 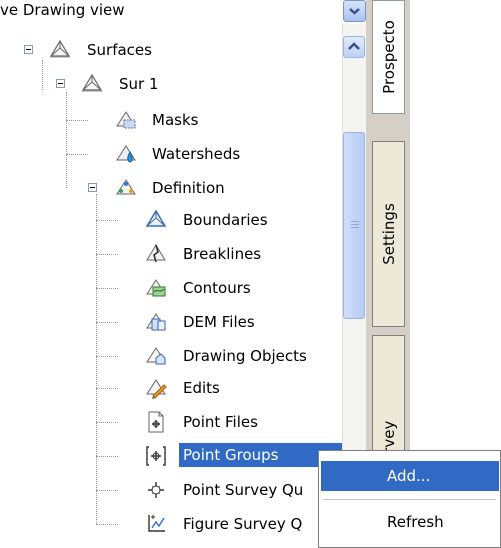 I want to click on edits-icon, so click(x=156, y=388).